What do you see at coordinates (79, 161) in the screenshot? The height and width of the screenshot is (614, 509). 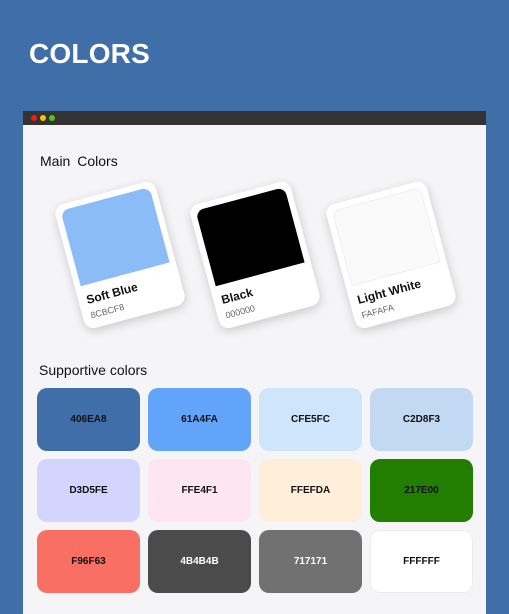 I see `main-colors-heading: Main Colors` at bounding box center [79, 161].